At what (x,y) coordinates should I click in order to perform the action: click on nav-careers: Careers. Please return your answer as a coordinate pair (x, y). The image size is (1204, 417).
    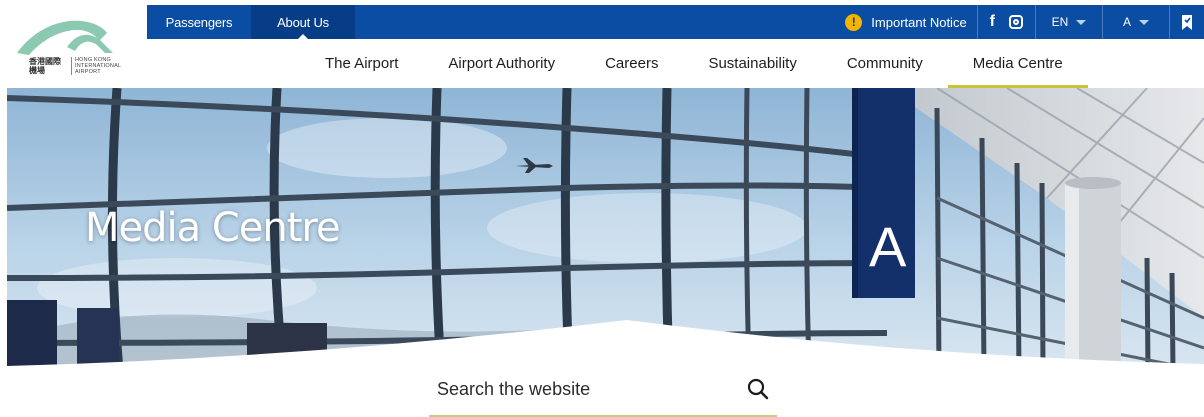
    Looking at the image, I should click on (631, 63).